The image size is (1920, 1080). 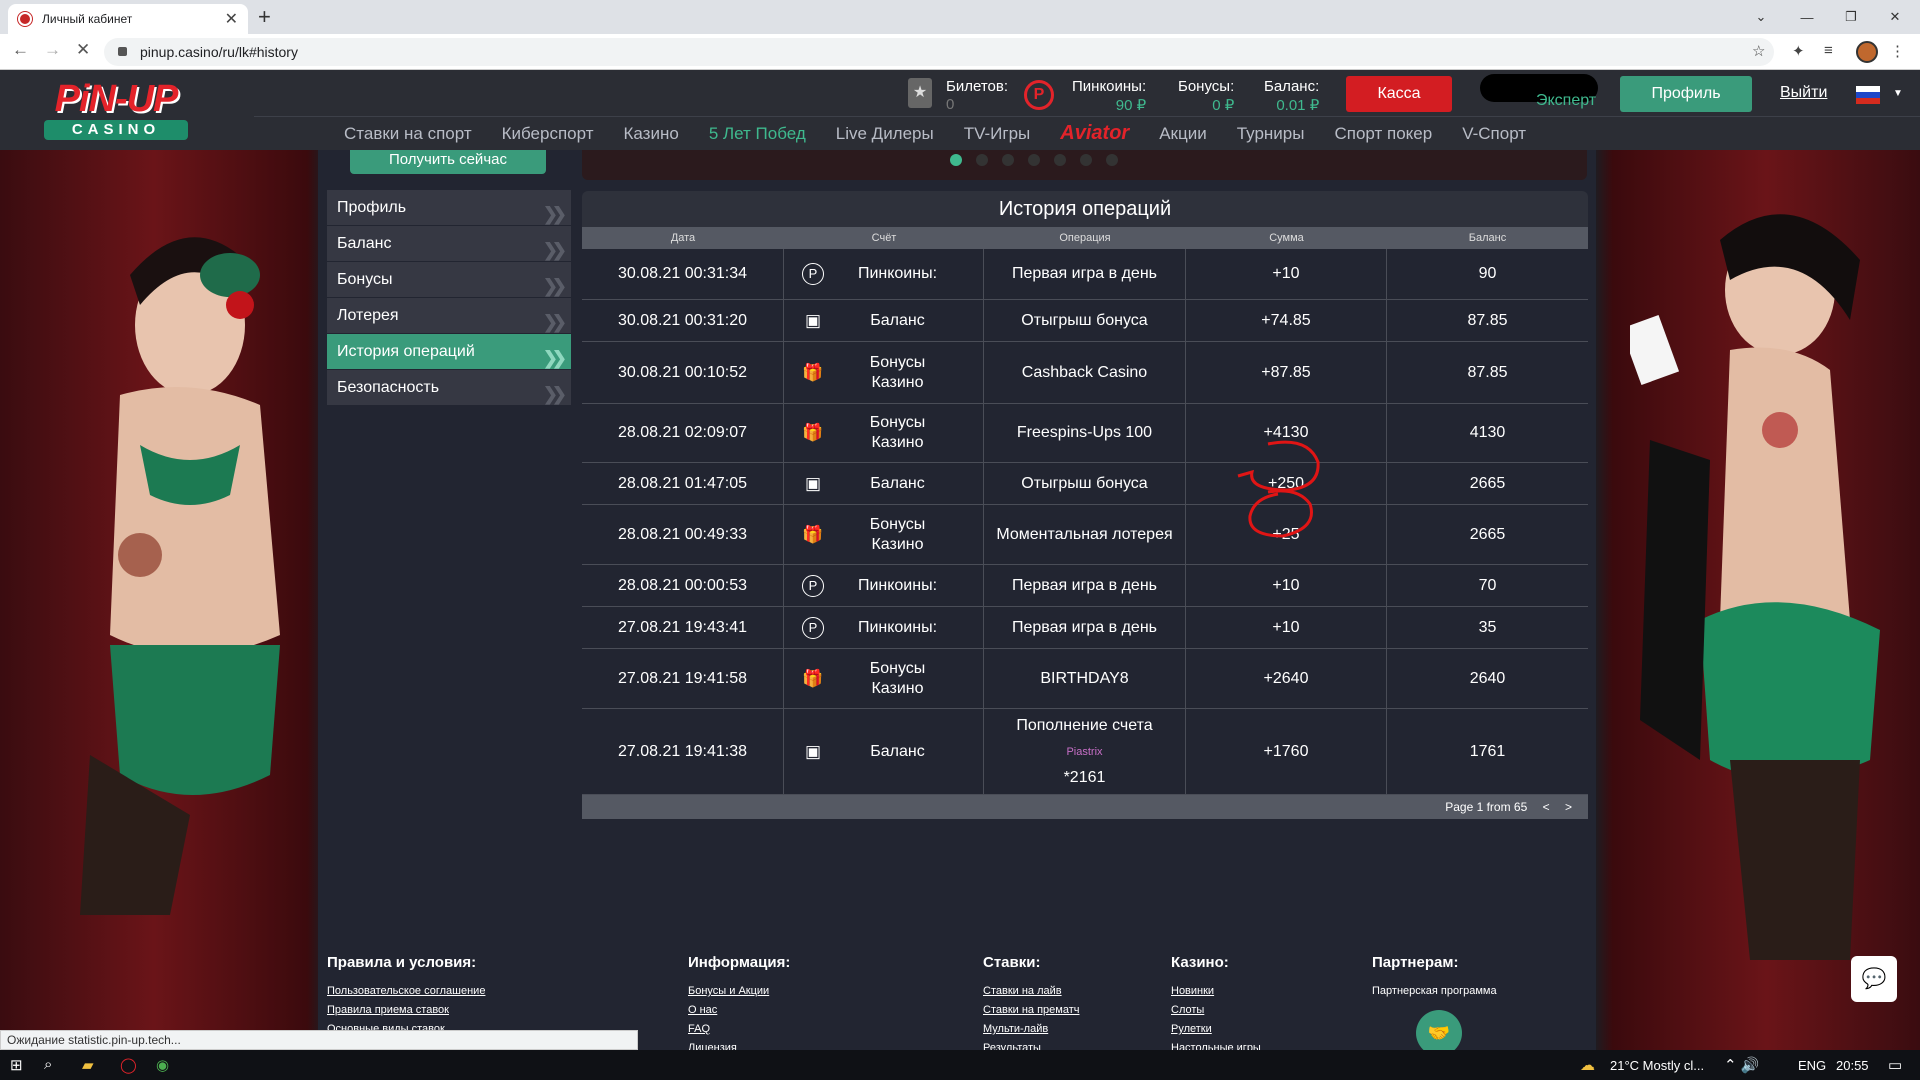 I want to click on sidemenu-item-history: История операций ❯❯, so click(x=449, y=351).